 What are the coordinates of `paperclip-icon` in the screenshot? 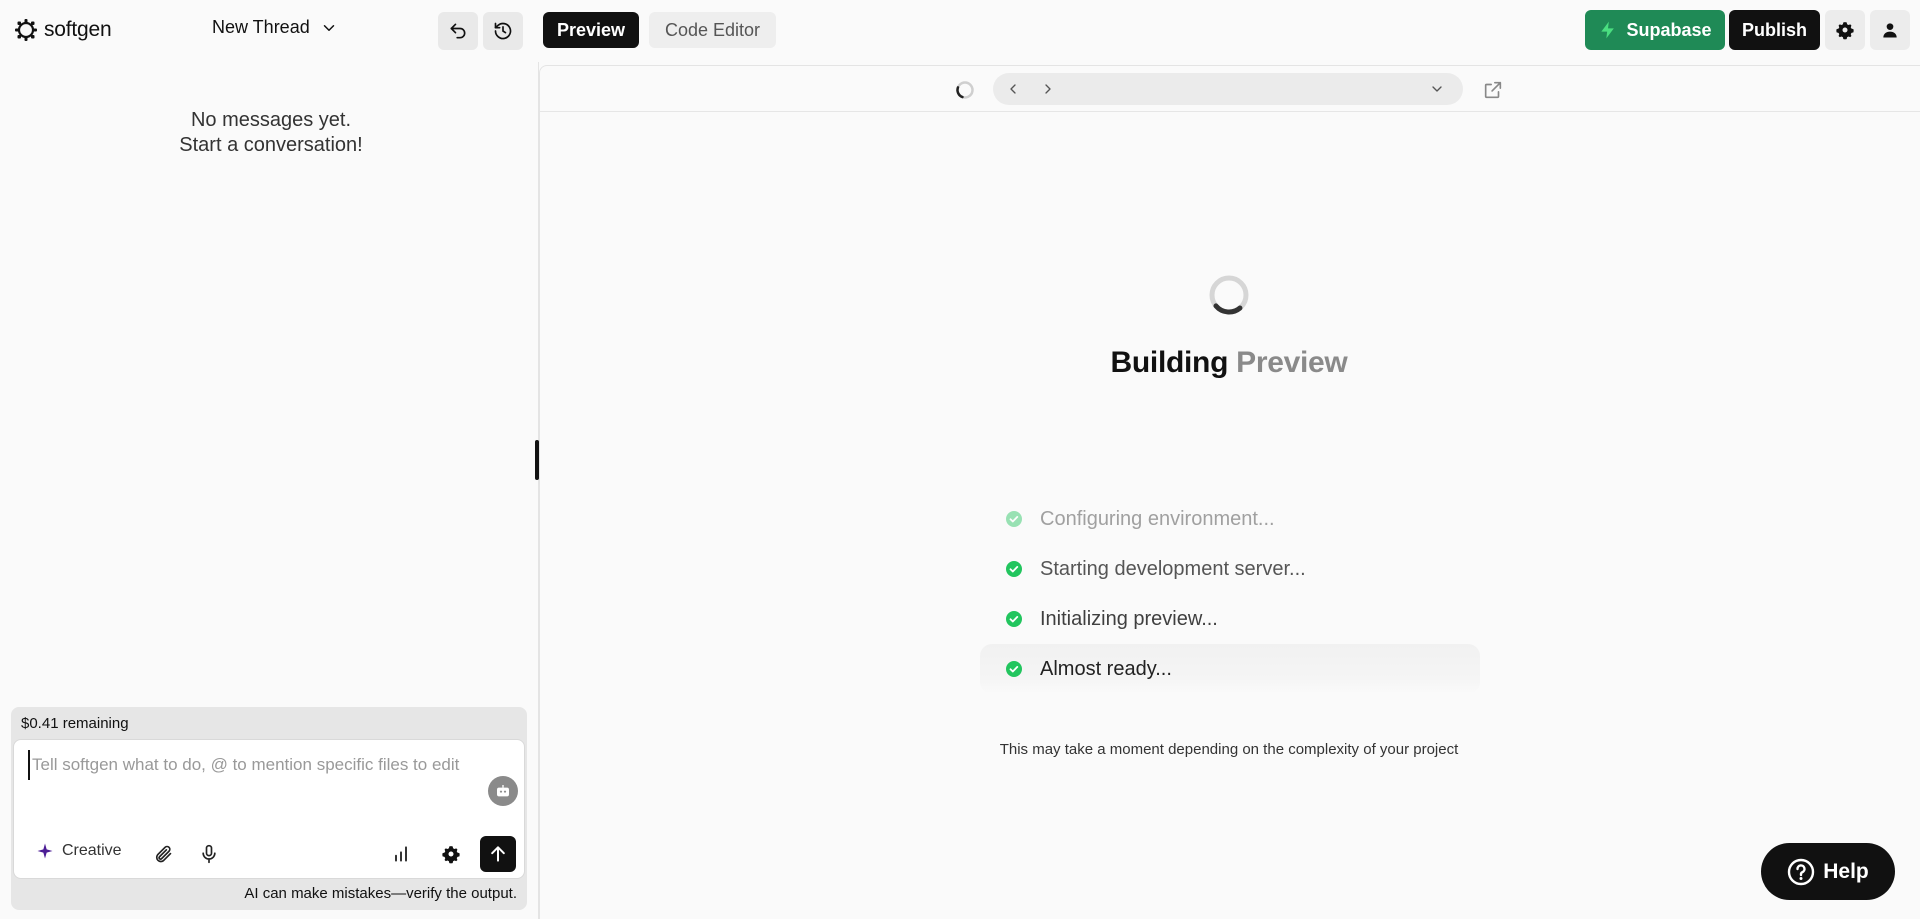 It's located at (163, 854).